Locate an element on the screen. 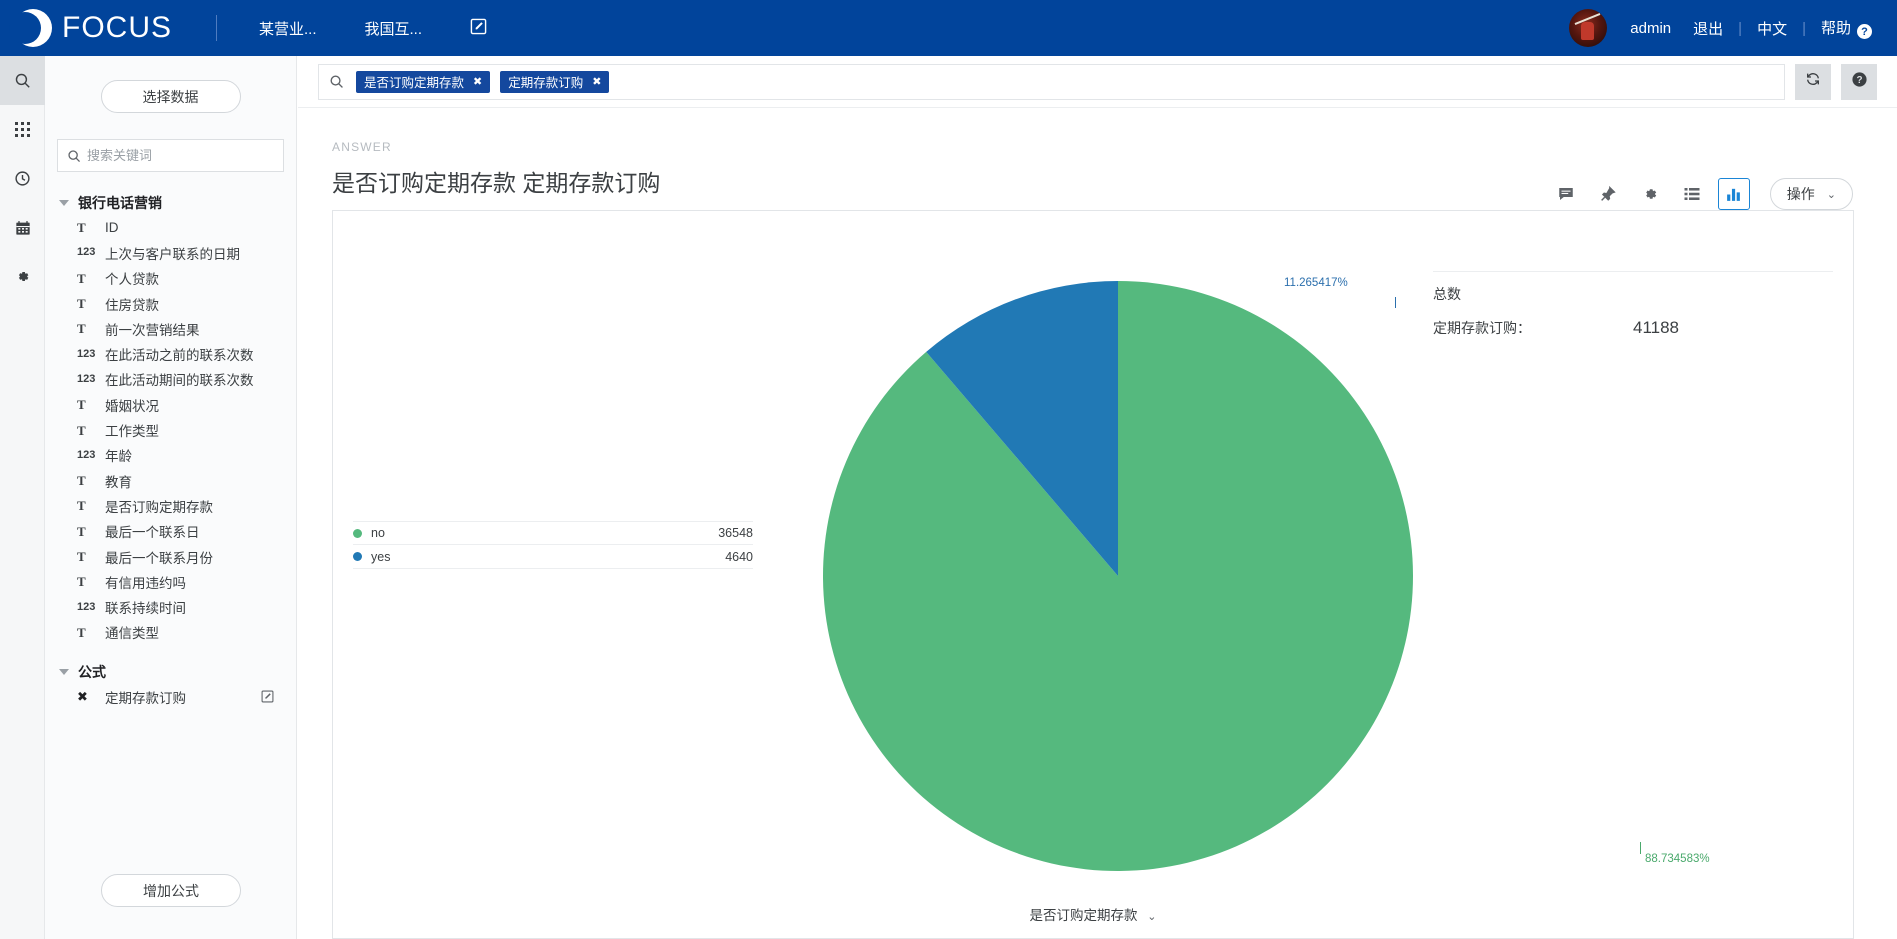  refresh-button is located at coordinates (1813, 81).